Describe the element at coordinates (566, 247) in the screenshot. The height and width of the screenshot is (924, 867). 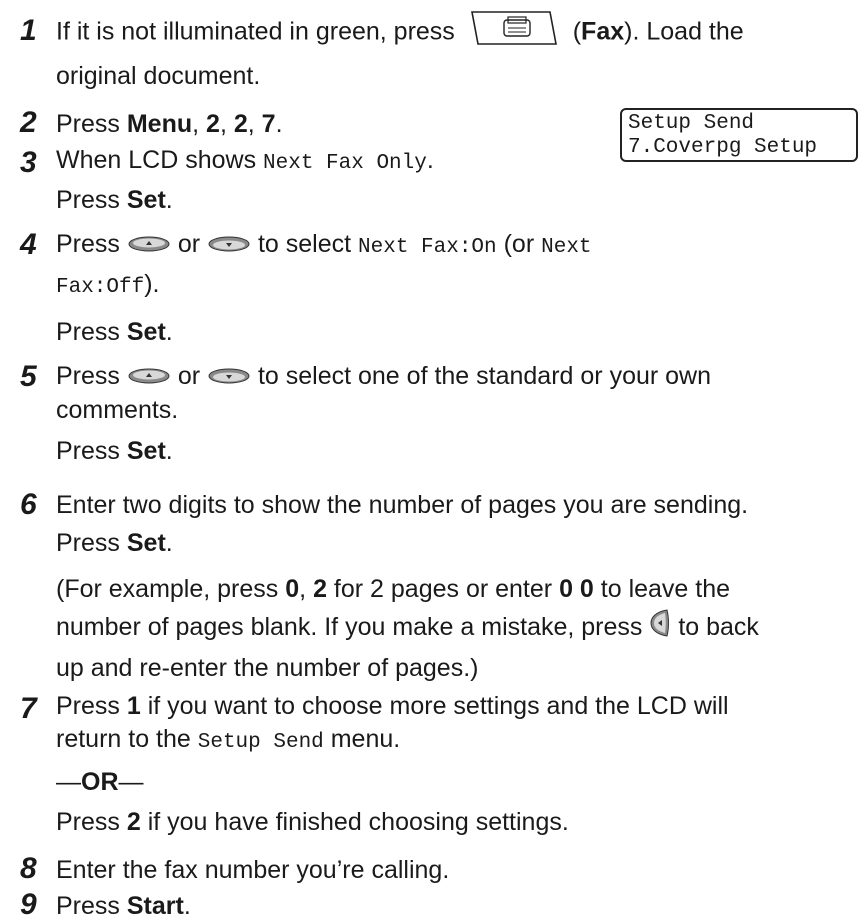
I see `lcd-text: Next` at that location.